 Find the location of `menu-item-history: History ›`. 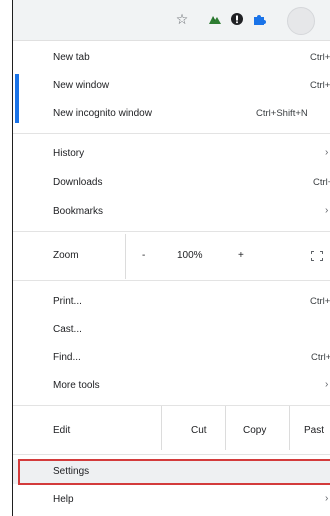

menu-item-history: History › is located at coordinates (171, 154).